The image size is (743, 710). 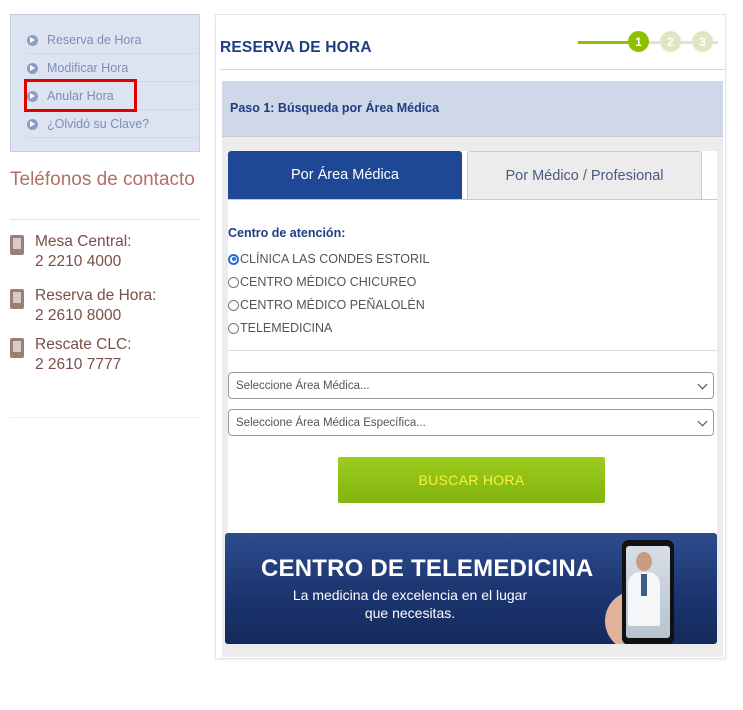 I want to click on smartphone-doctor-image, so click(x=648, y=592).